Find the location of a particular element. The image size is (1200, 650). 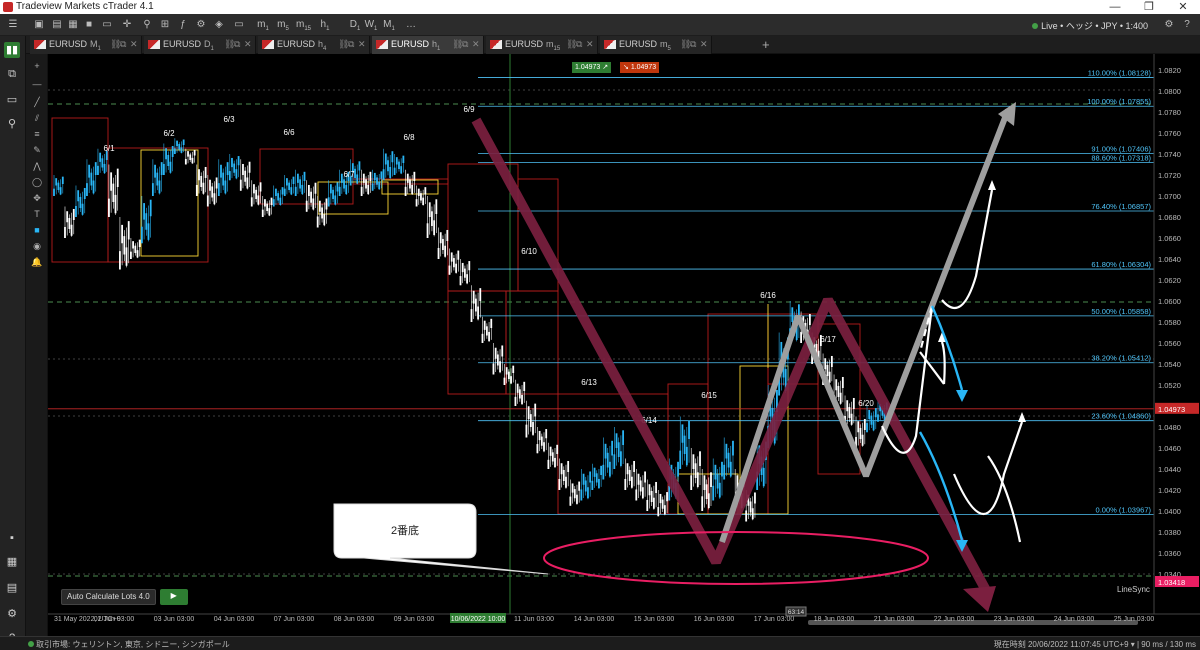

settings-icon: ⚙ is located at coordinates (1169, 25).